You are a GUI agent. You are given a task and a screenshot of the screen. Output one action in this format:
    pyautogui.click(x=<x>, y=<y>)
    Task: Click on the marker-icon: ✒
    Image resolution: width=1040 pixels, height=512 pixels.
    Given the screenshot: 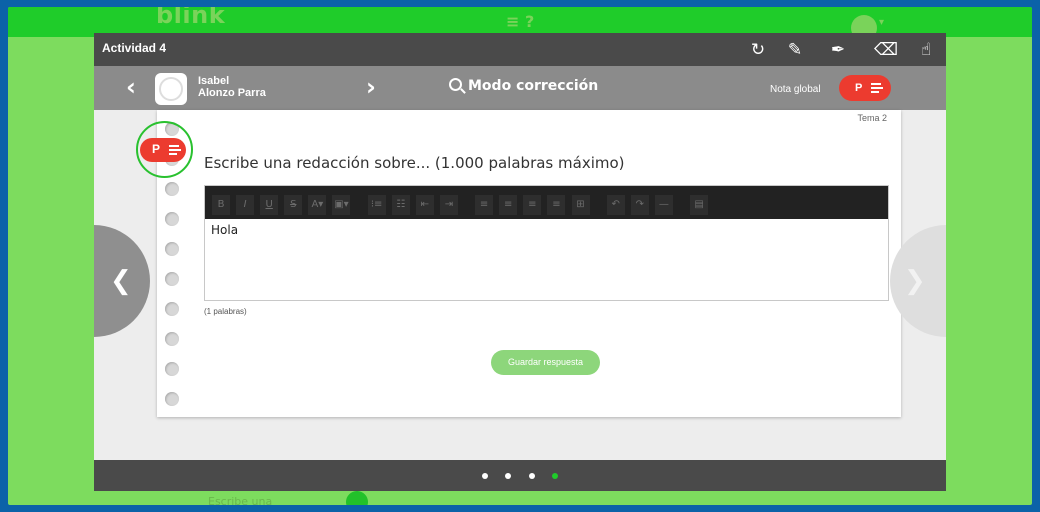 What is the action you would take?
    pyautogui.click(x=838, y=50)
    